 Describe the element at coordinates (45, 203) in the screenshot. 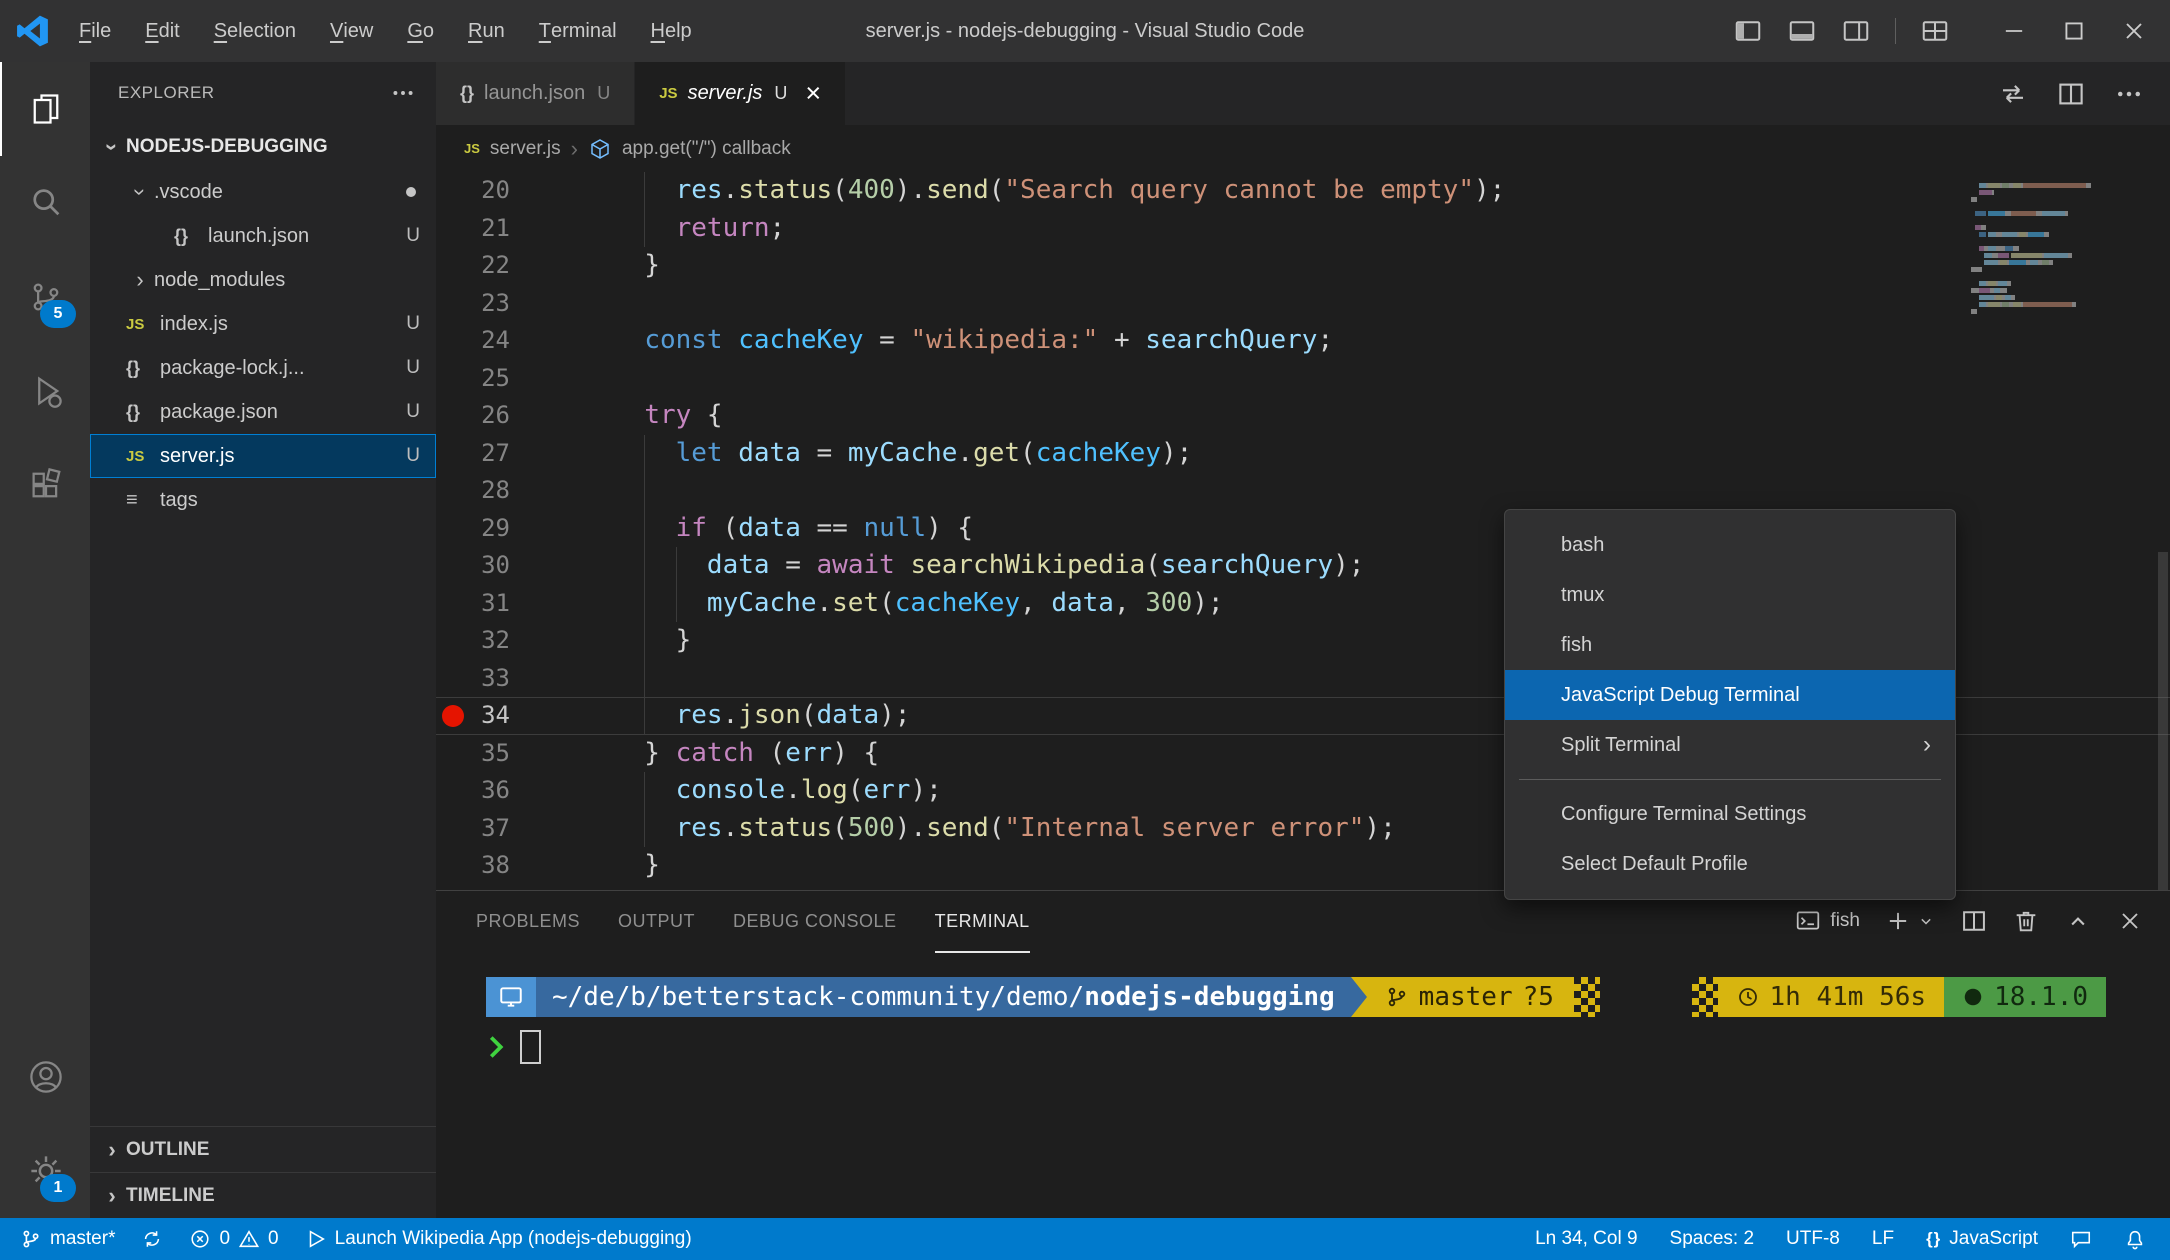

I see `activity-search` at that location.